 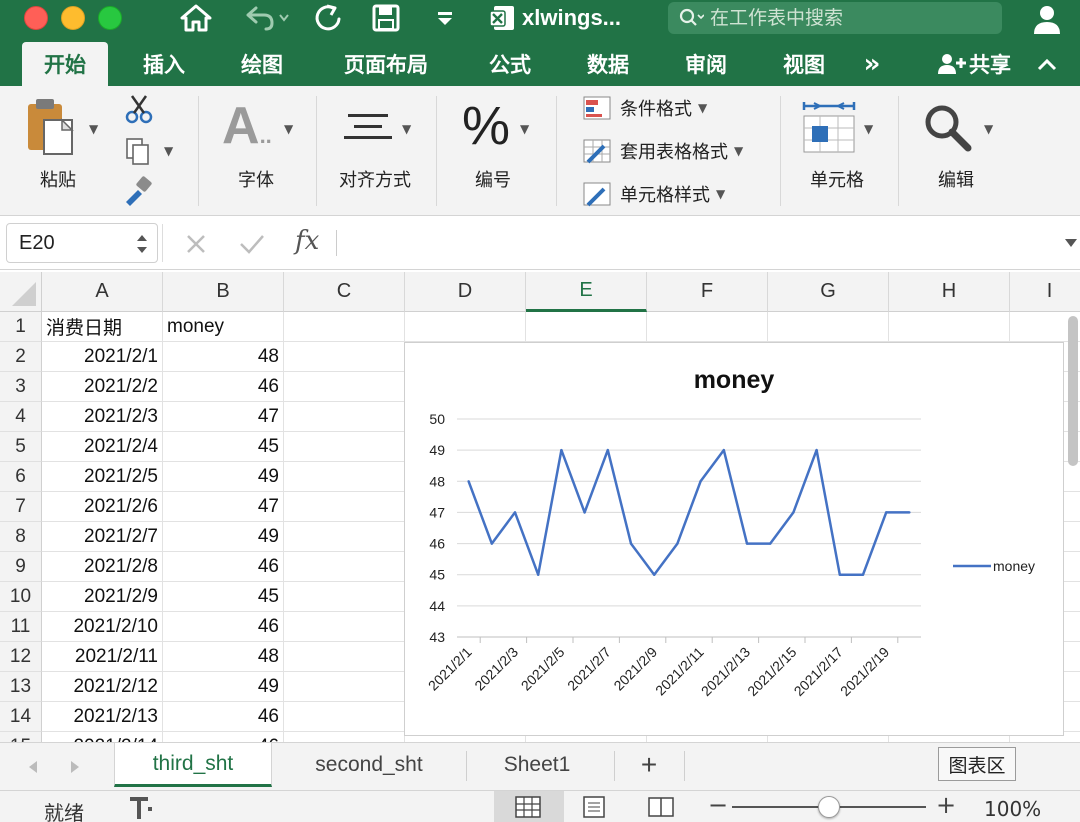 What do you see at coordinates (21, 357) in the screenshot?
I see `row-header: 2` at bounding box center [21, 357].